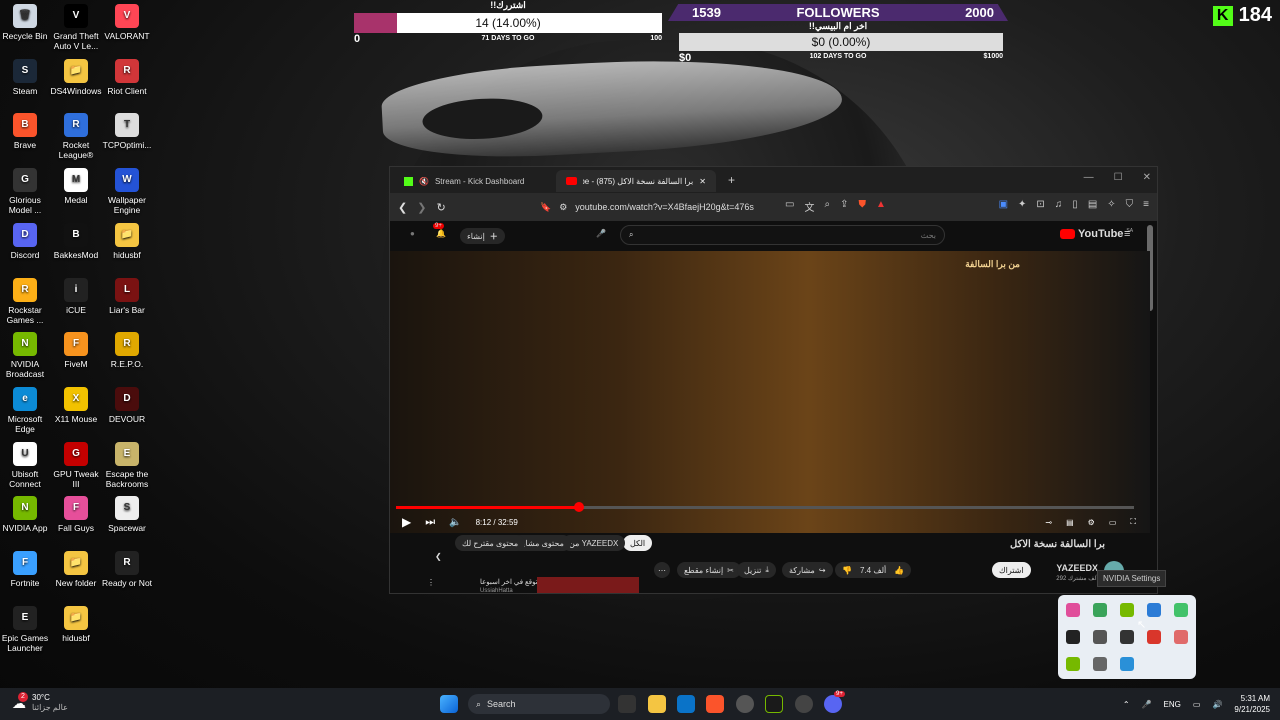 This screenshot has height=720, width=1280. I want to click on bookmark-icon: 🔖, so click(545, 207).